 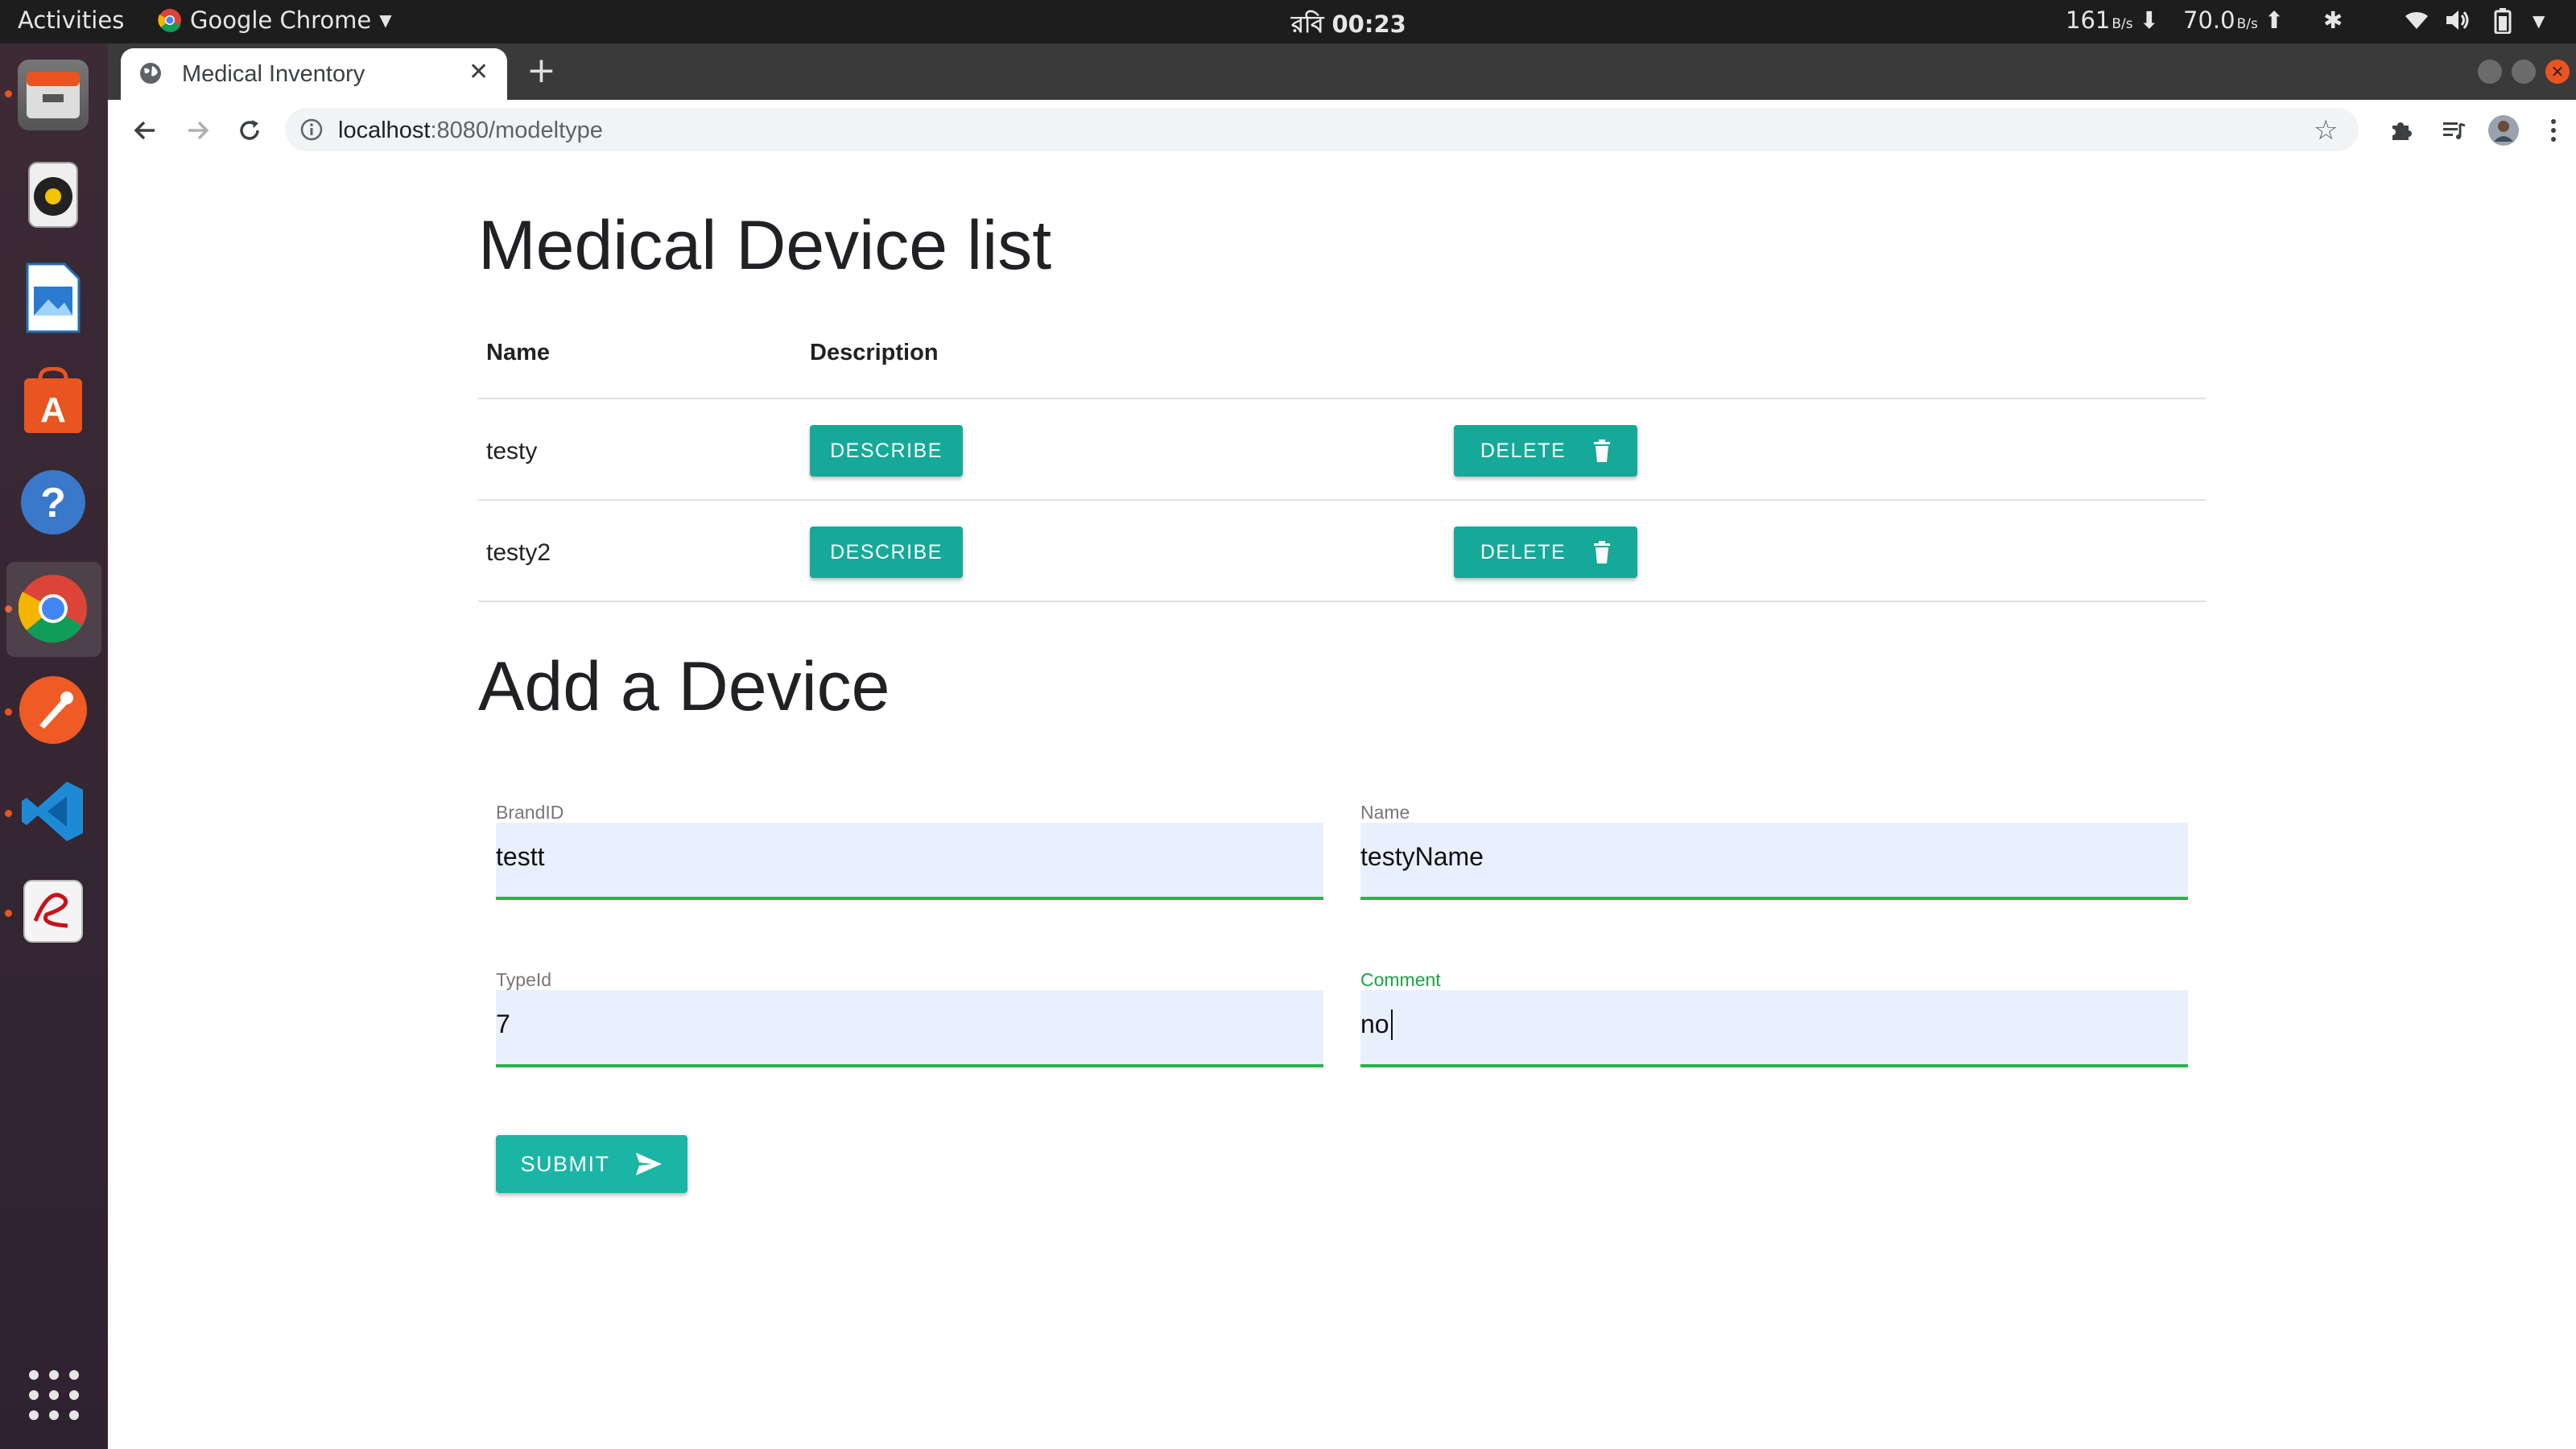 What do you see at coordinates (1348, 26) in the screenshot?
I see `clock: রবি 00:23` at bounding box center [1348, 26].